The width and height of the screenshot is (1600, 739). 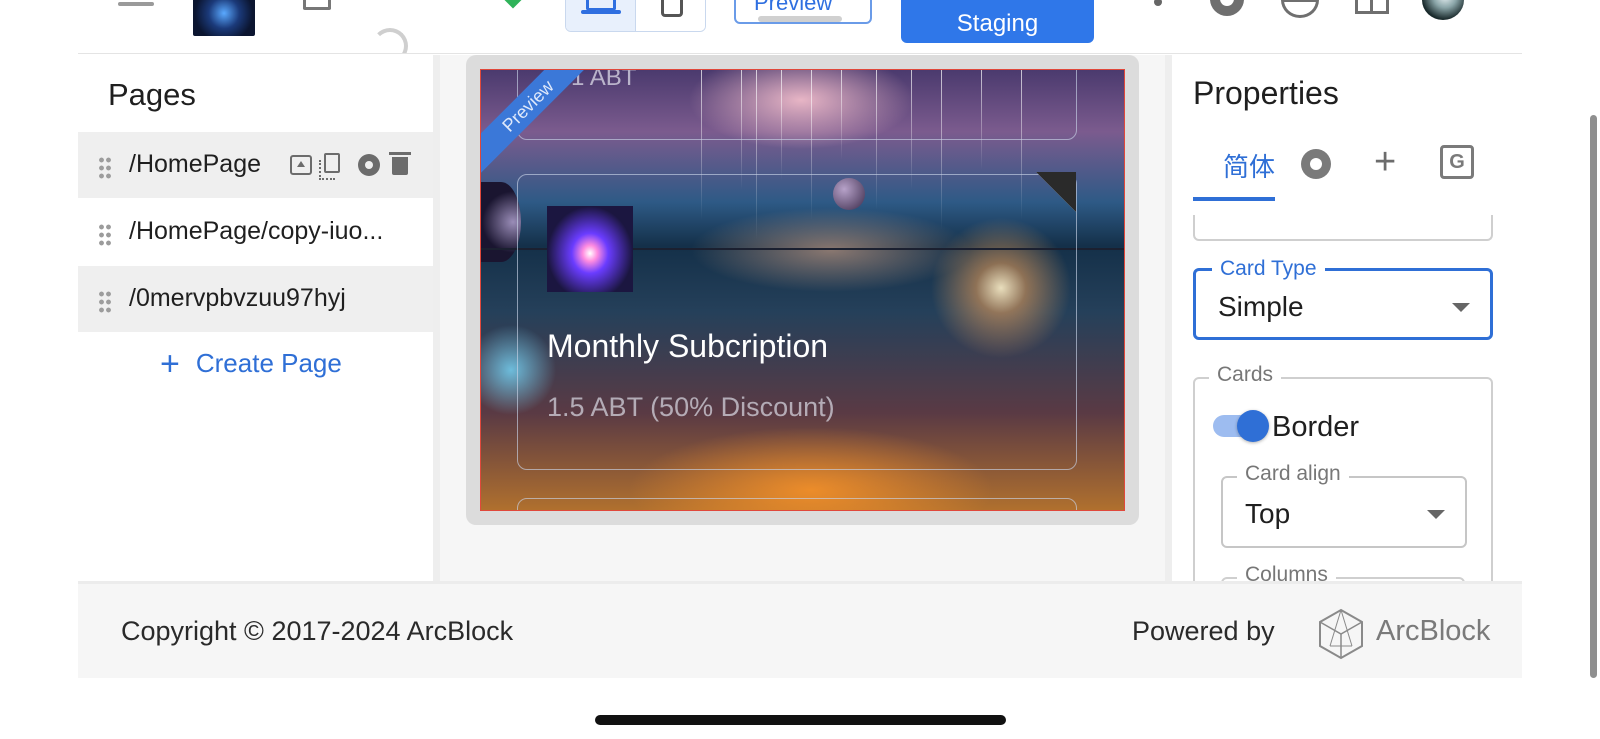 What do you see at coordinates (1286, 572) in the screenshot?
I see `columns-label: Columns` at bounding box center [1286, 572].